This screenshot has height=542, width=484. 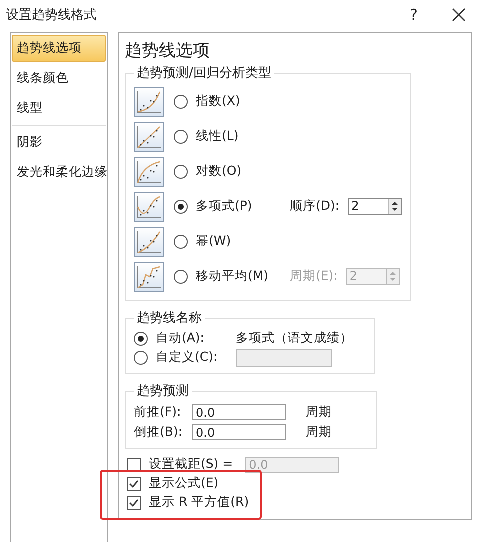 I want to click on checkbox-label: 设置截距(S) =, so click(x=191, y=464).